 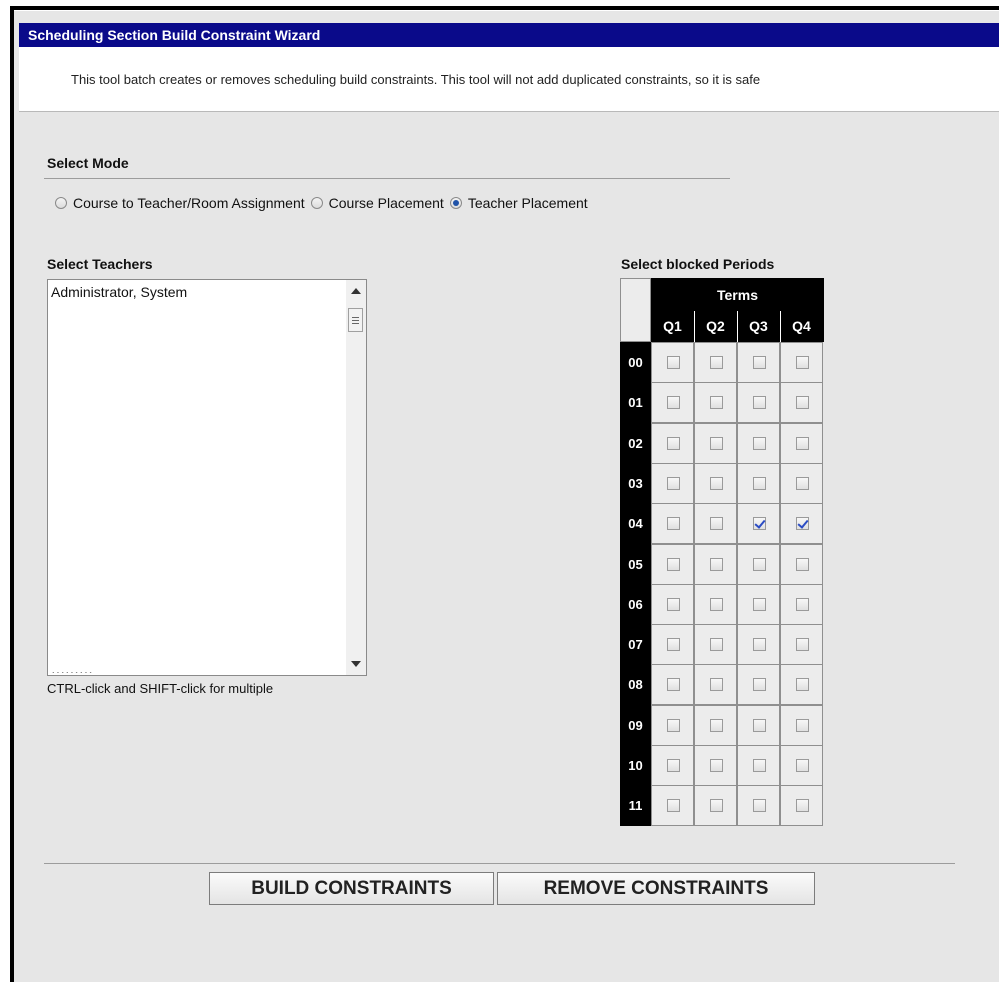 What do you see at coordinates (759, 645) in the screenshot?
I see `period-07-q3-checkbox` at bounding box center [759, 645].